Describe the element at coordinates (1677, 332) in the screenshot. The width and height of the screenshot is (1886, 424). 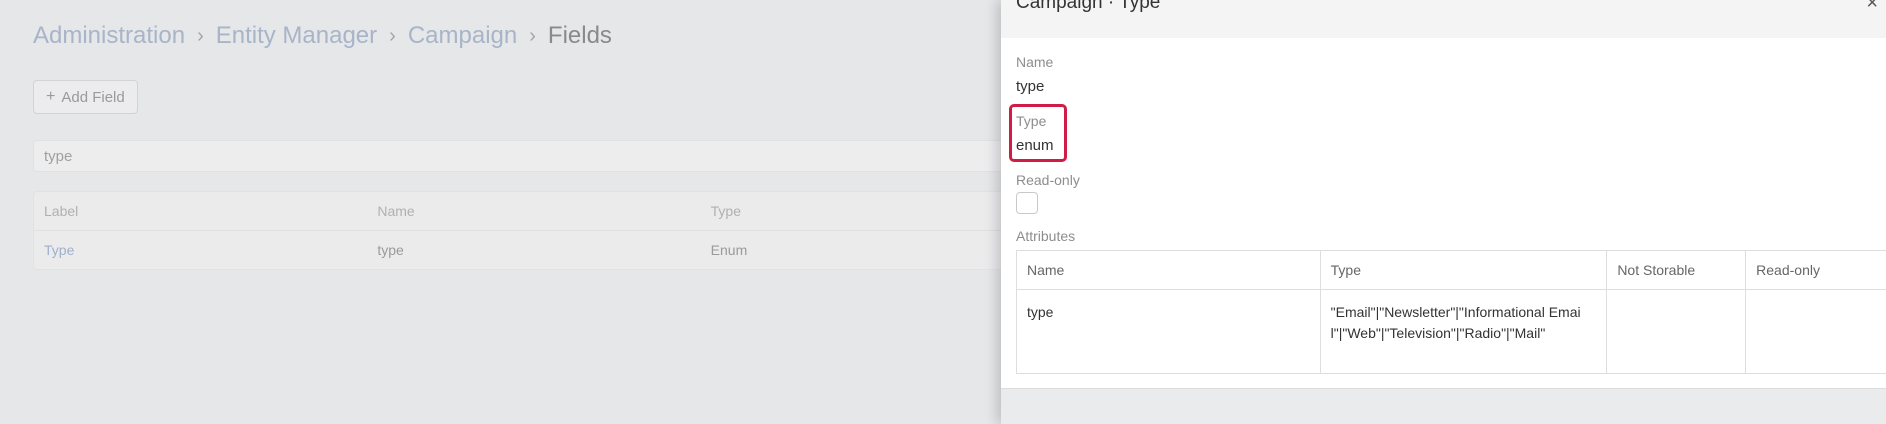
I see `attr-not-storable-cell` at that location.